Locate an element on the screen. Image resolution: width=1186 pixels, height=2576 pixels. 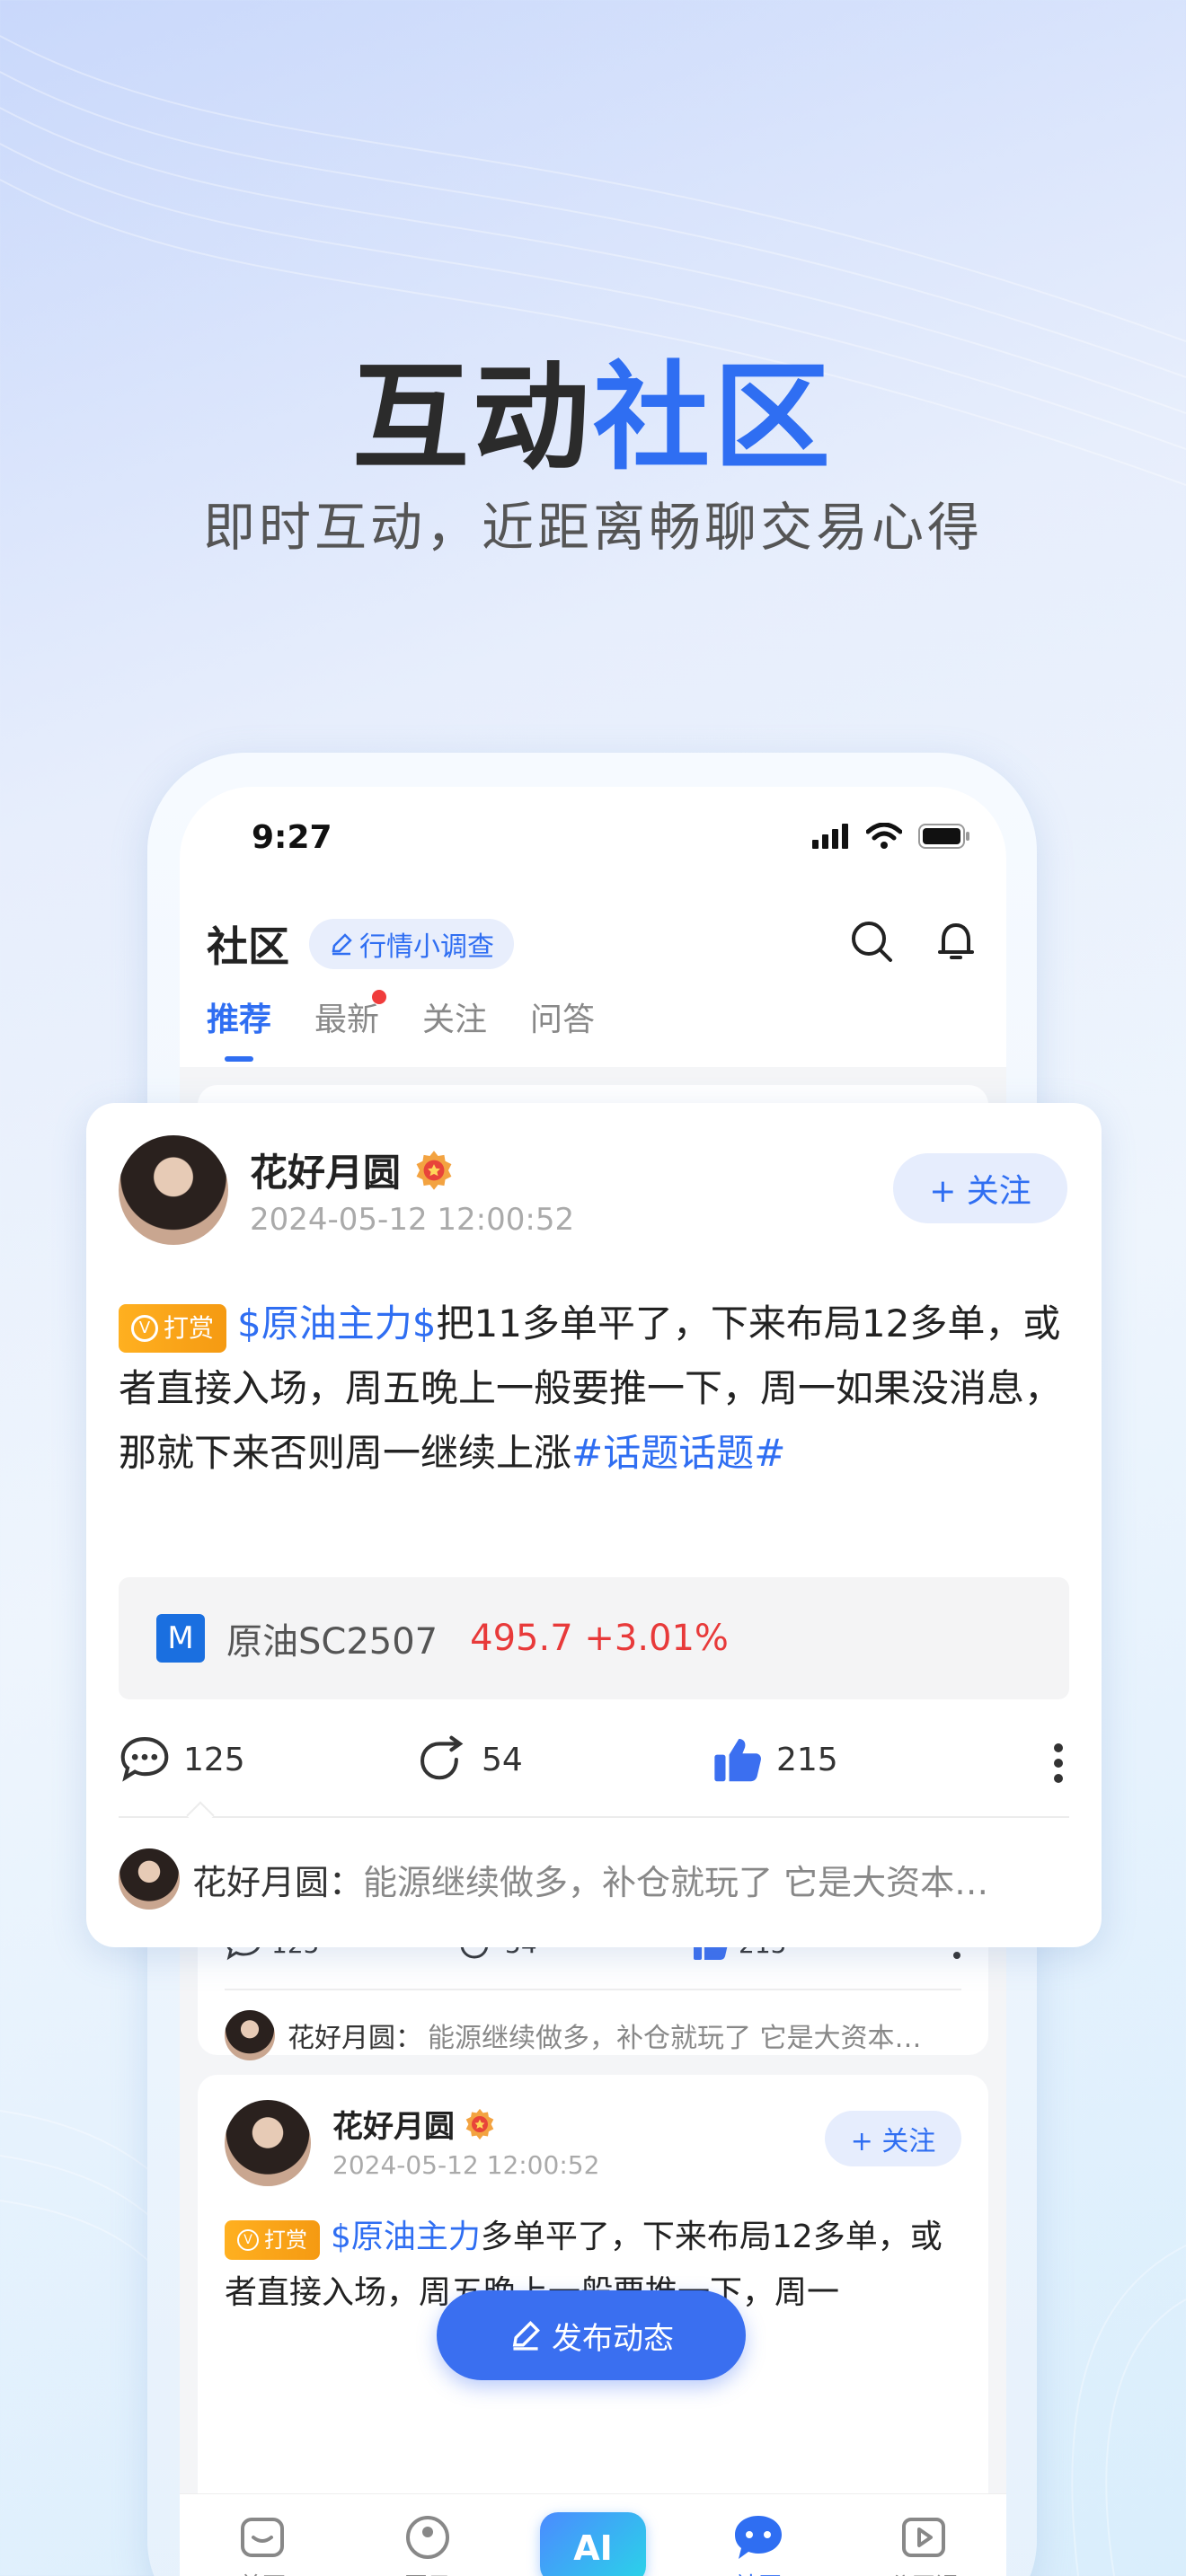
tab-recommend: 推荐 is located at coordinates (239, 1027).